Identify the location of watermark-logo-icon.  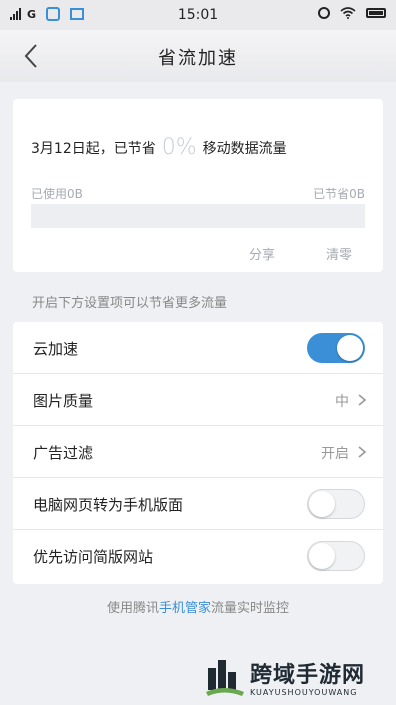
(225, 678).